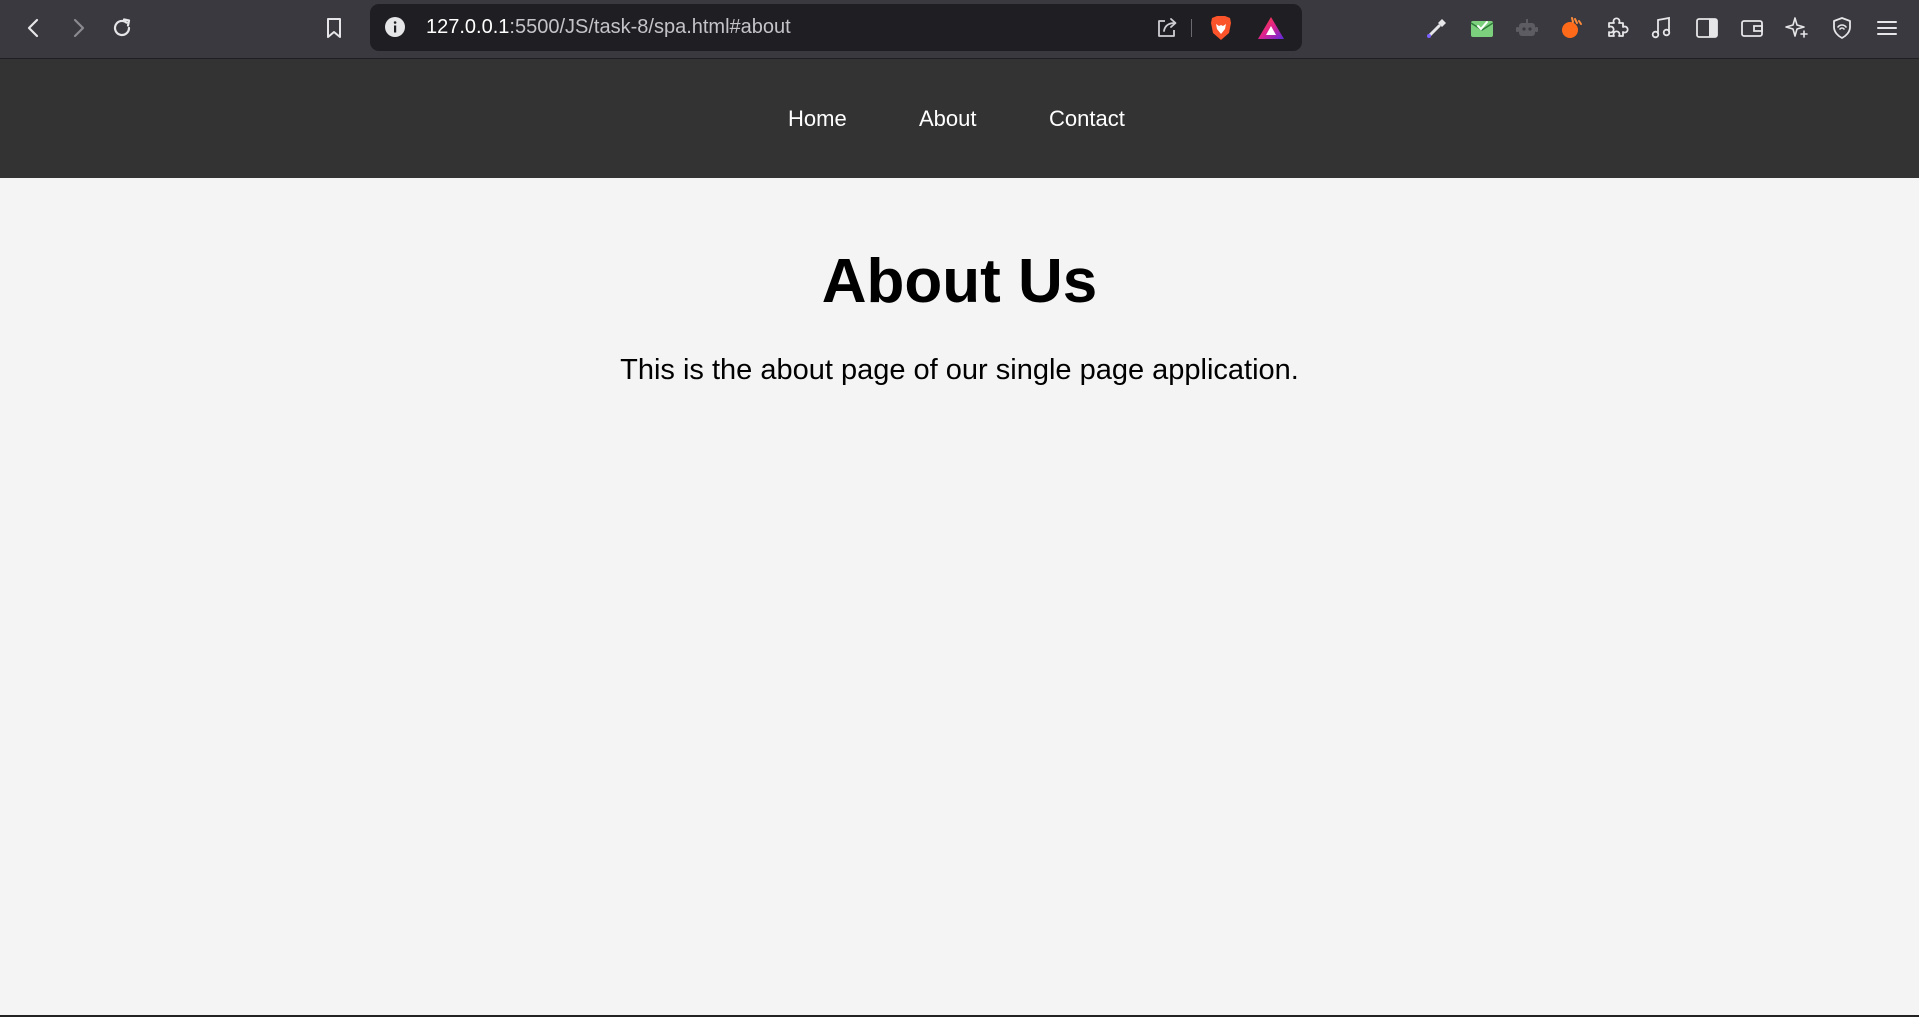  I want to click on leo-ai-button, so click(1797, 28).